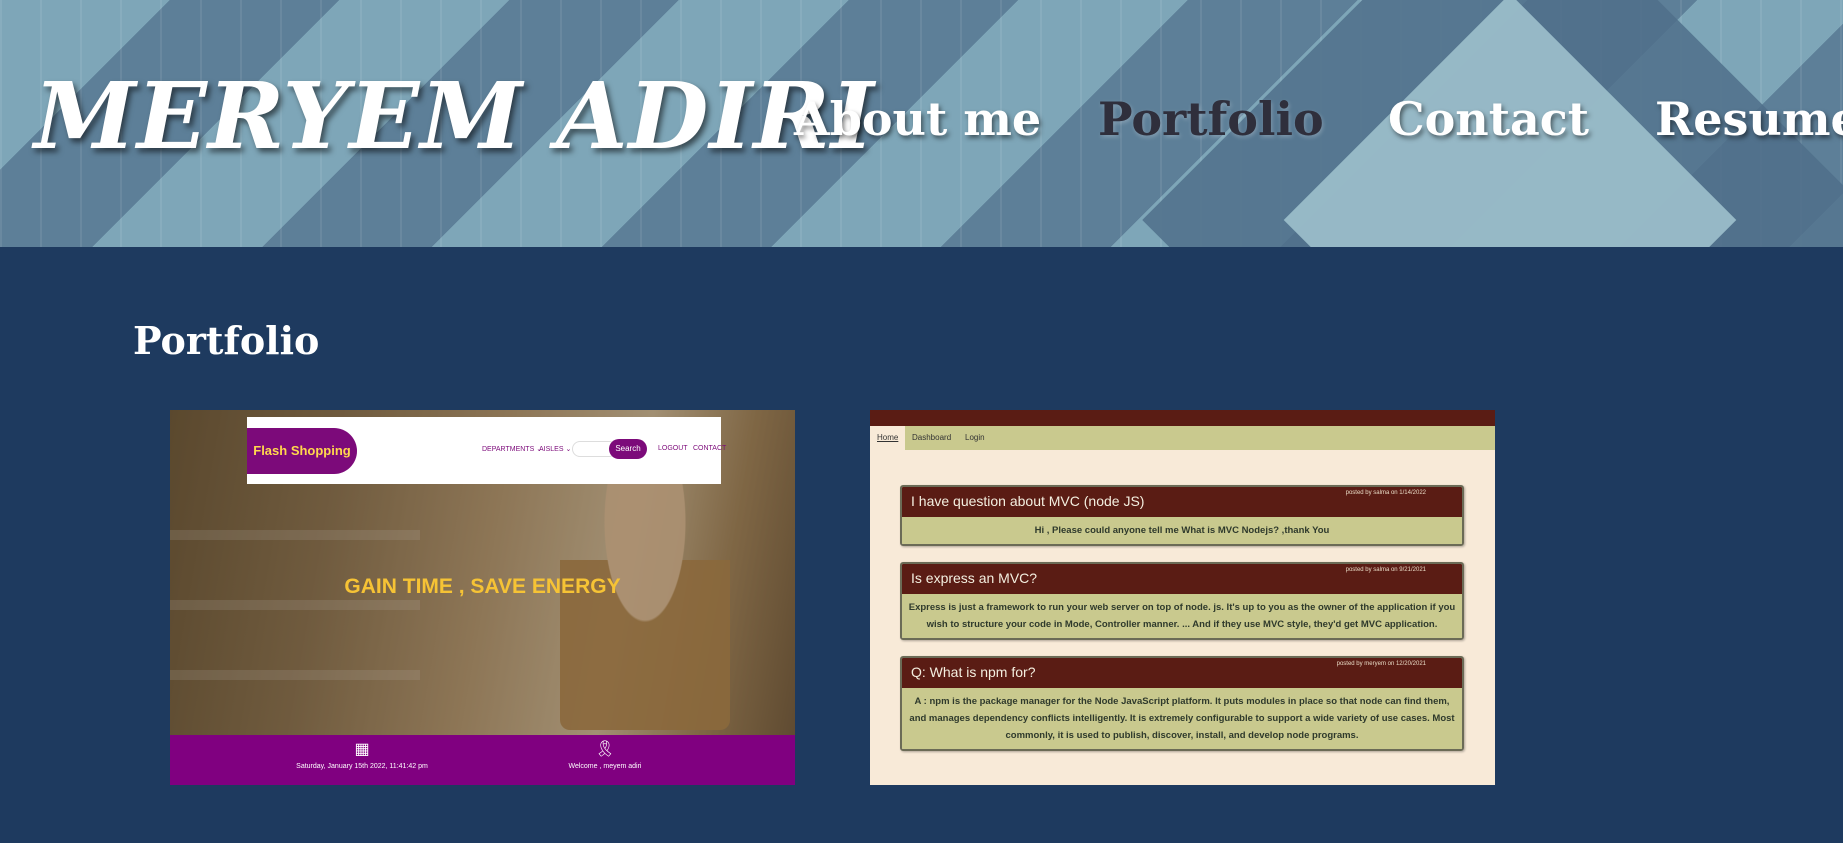  Describe the element at coordinates (1385, 570) in the screenshot. I see `forum-post-meta: posted by salma on 9/21/2021` at that location.